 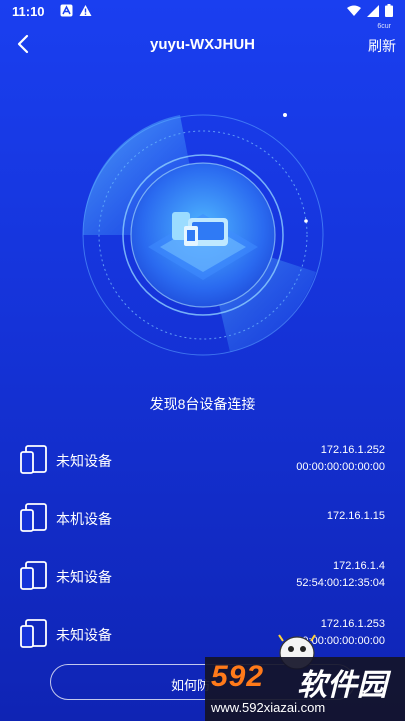 What do you see at coordinates (66, 10) in the screenshot?
I see `notification-a-icon` at bounding box center [66, 10].